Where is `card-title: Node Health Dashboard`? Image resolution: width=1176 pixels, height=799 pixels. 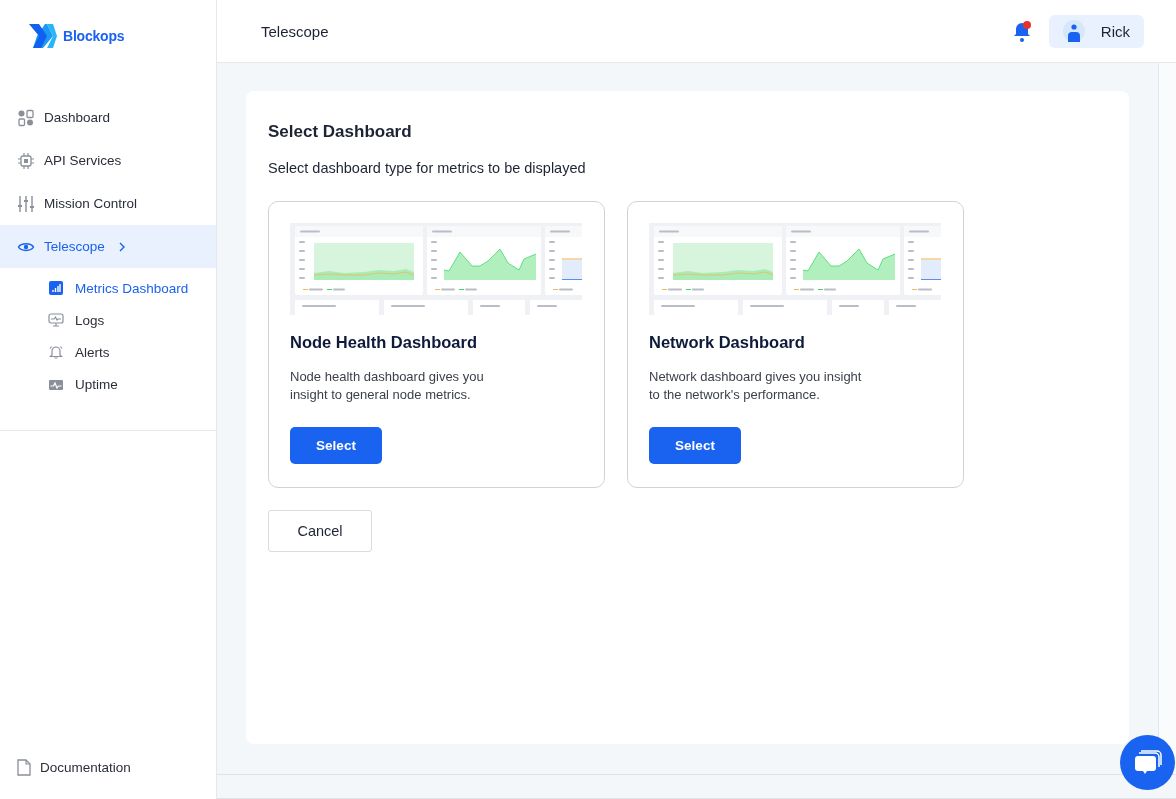
card-title: Node Health Dashboard is located at coordinates (384, 342).